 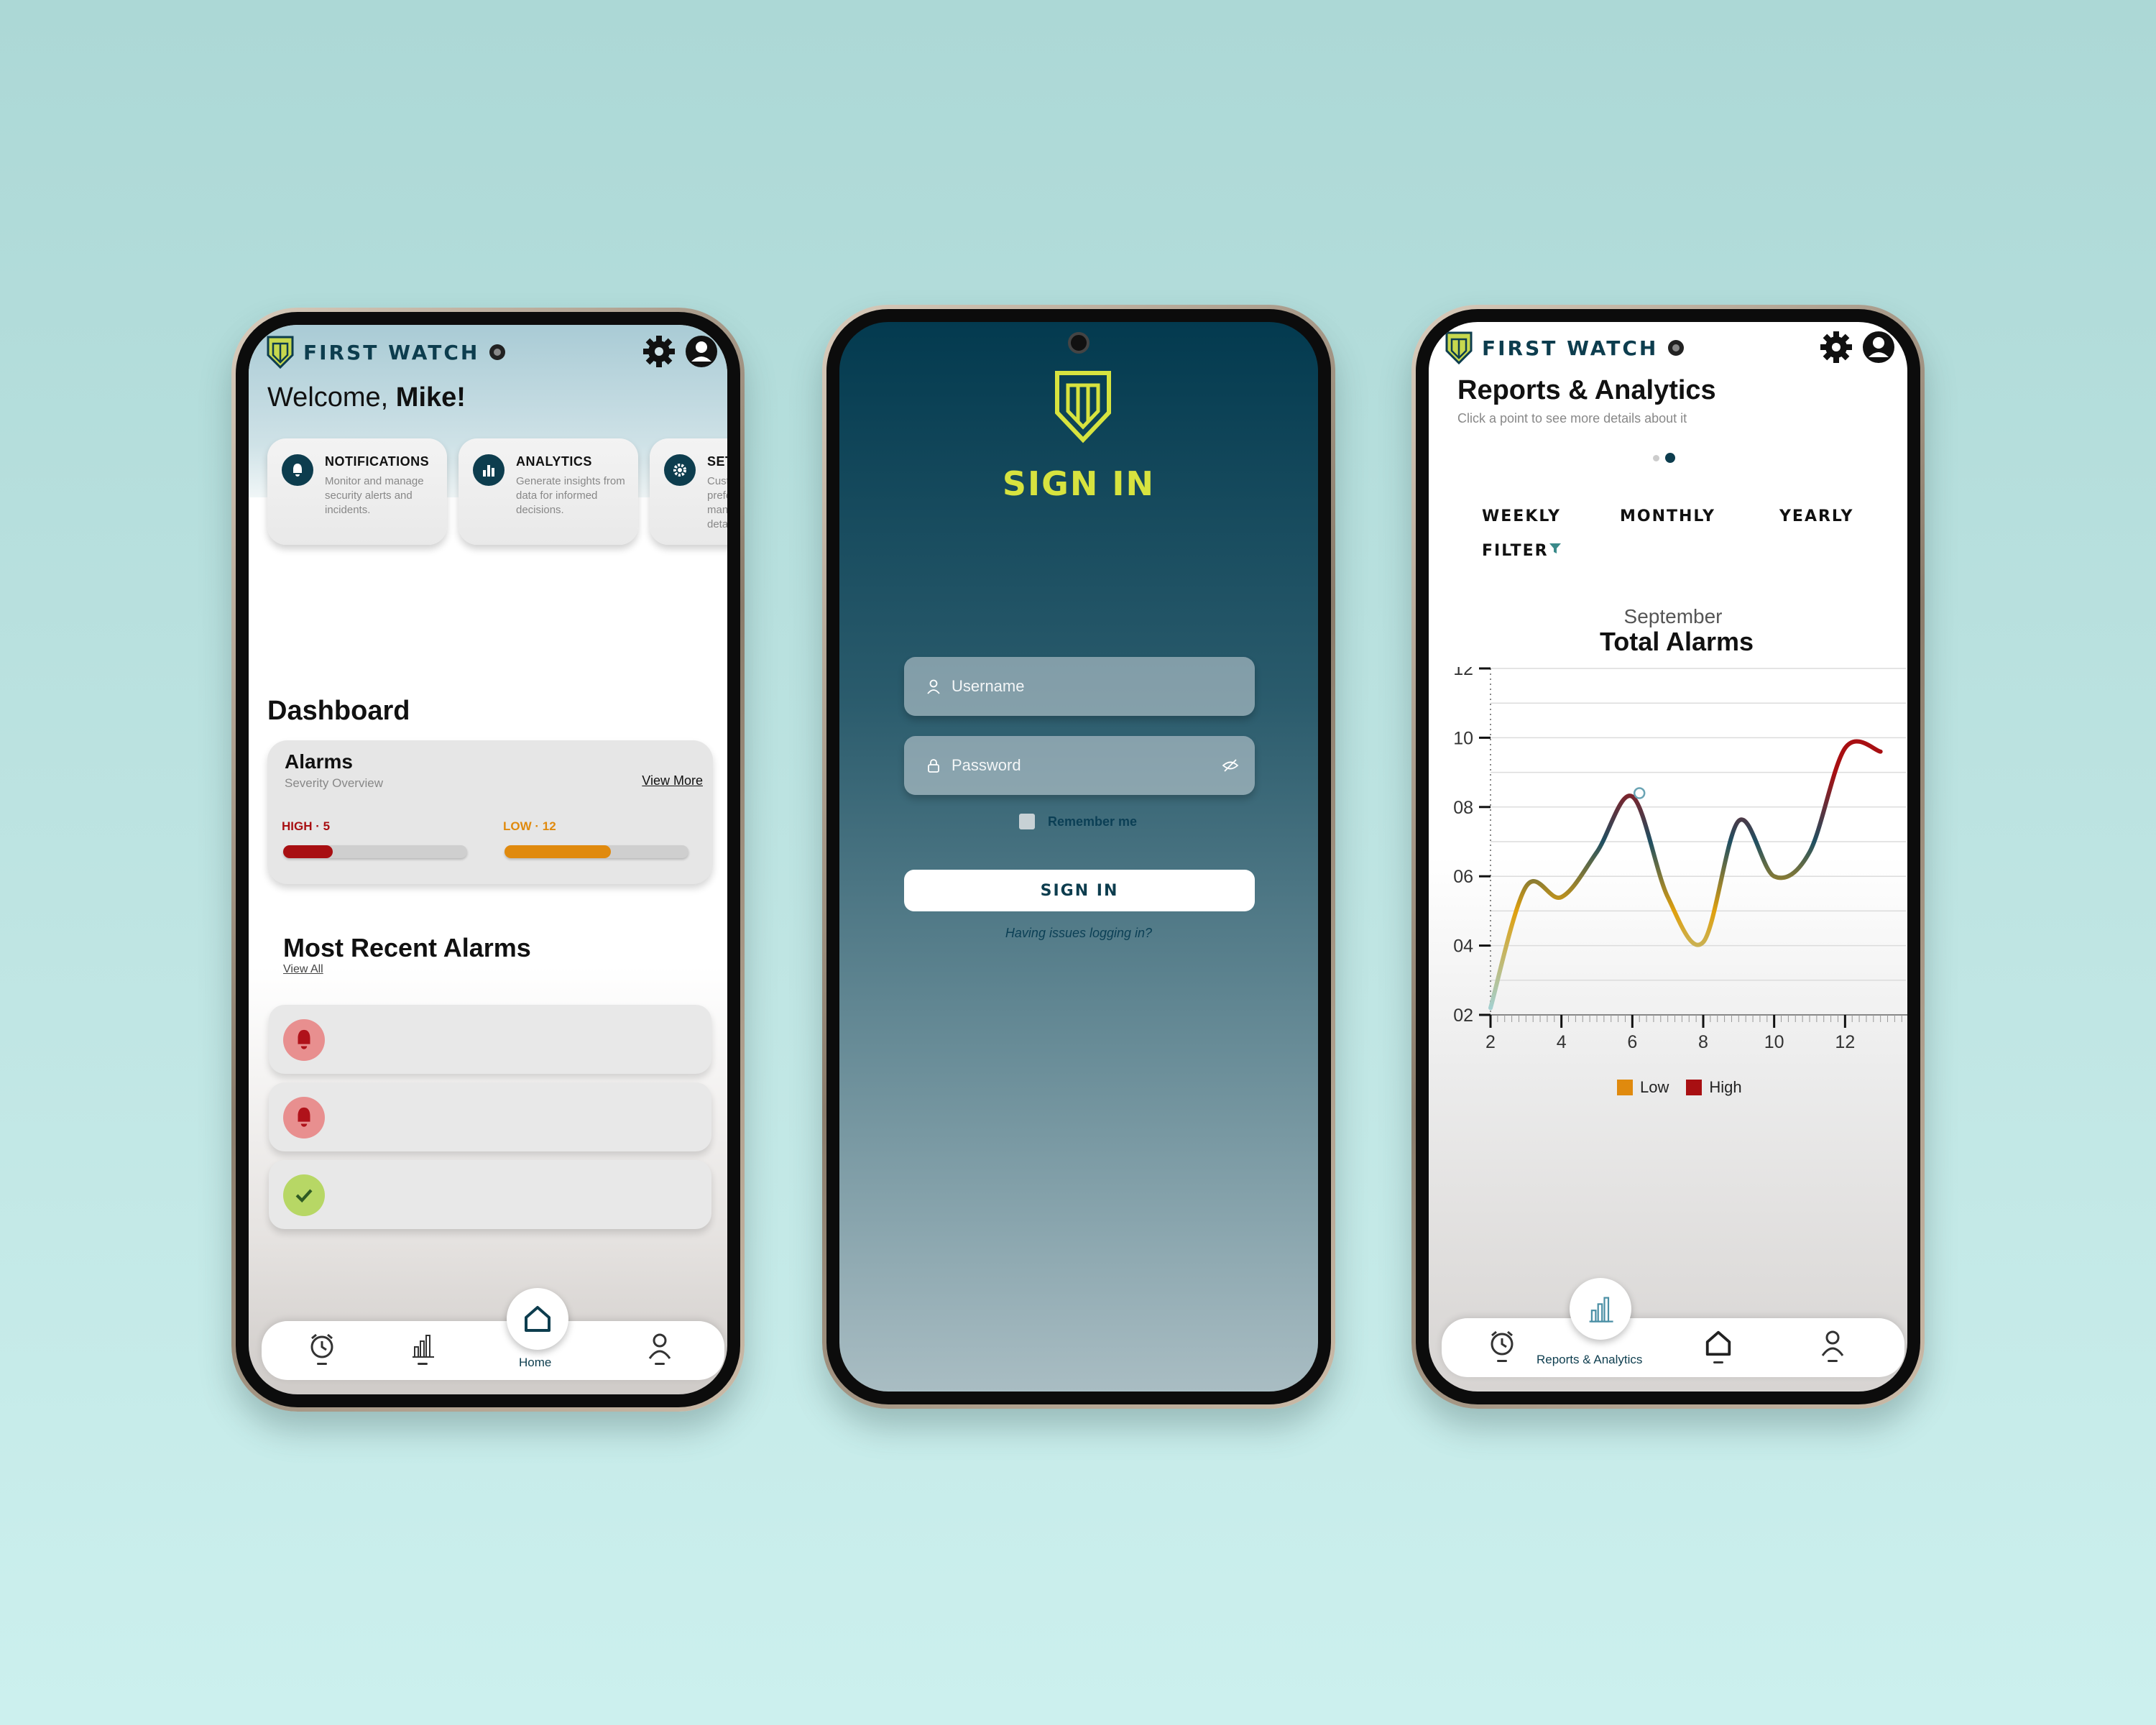 I want to click on remember-me: Remember me, so click(x=1078, y=821).